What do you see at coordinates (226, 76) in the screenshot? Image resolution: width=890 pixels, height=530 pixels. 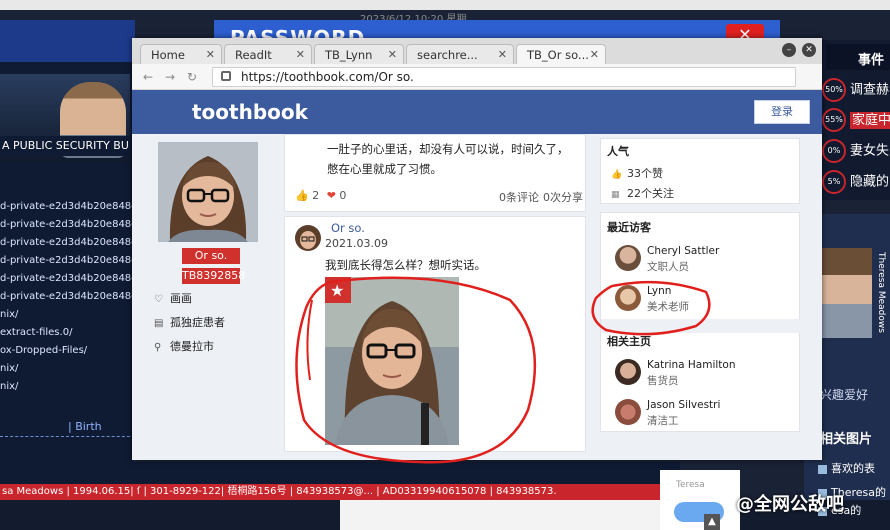 I see `lock-icon` at bounding box center [226, 76].